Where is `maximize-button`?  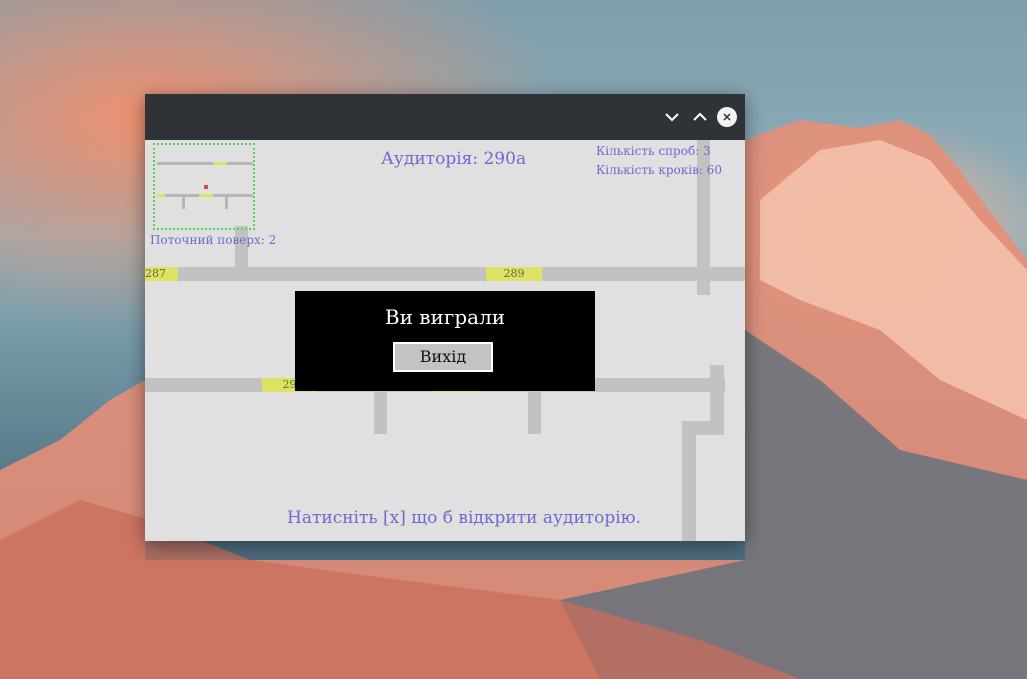 maximize-button is located at coordinates (700, 117).